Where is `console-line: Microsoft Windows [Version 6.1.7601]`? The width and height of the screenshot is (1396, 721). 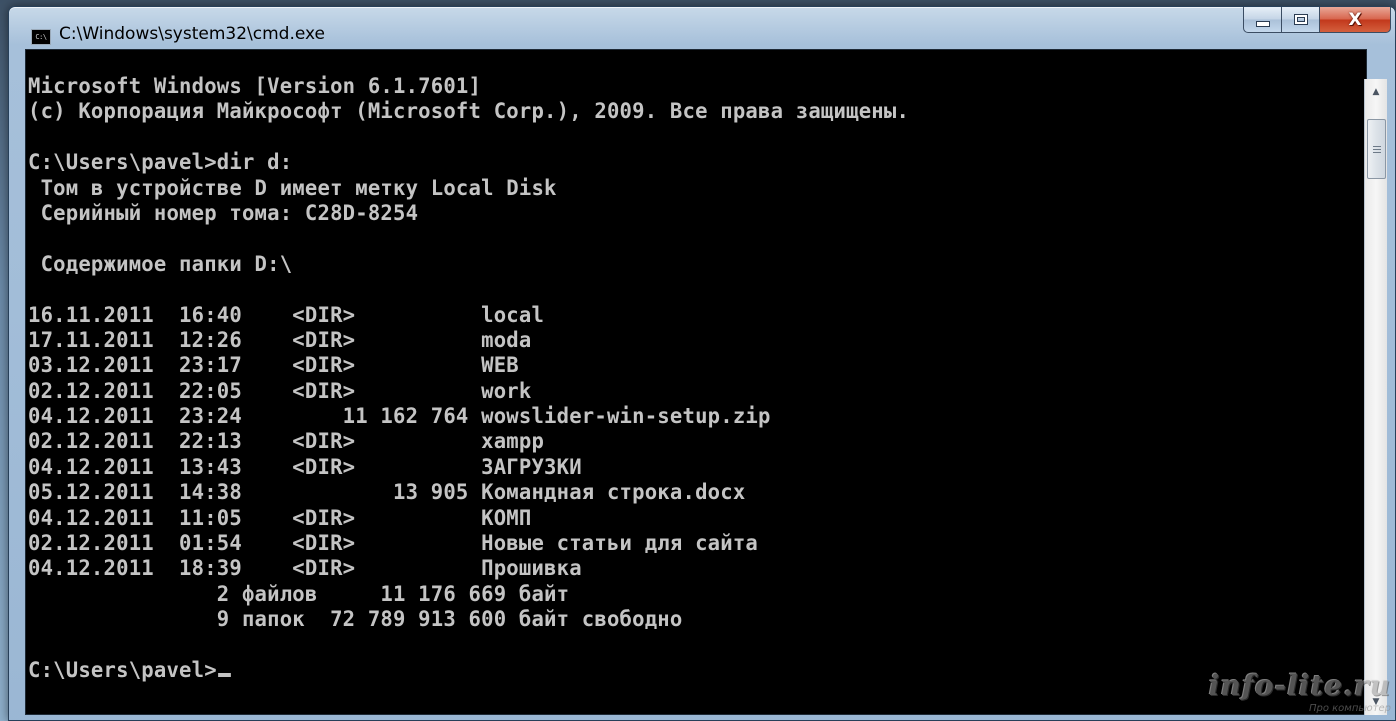
console-line: Microsoft Windows [Version 6.1.7601] is located at coordinates (255, 86).